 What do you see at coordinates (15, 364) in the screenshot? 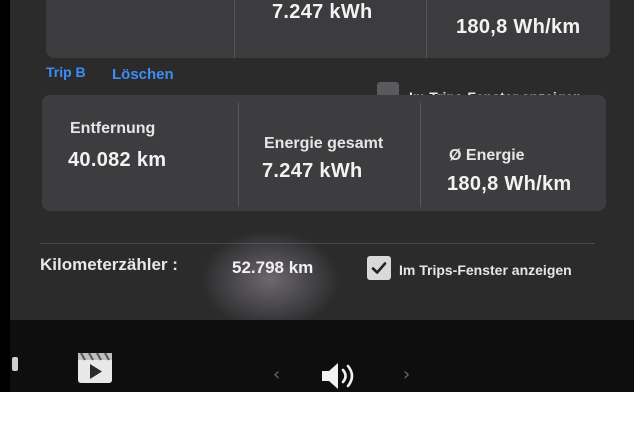
I see `dock-indicator` at bounding box center [15, 364].